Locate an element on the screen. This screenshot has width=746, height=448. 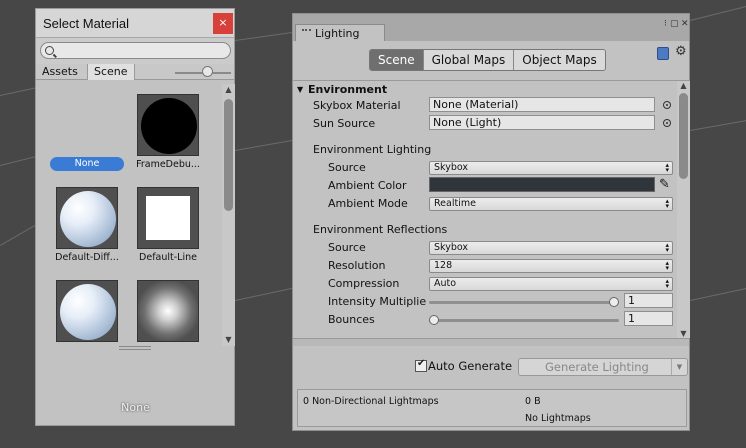
material-item-none: None is located at coordinates (87, 164).